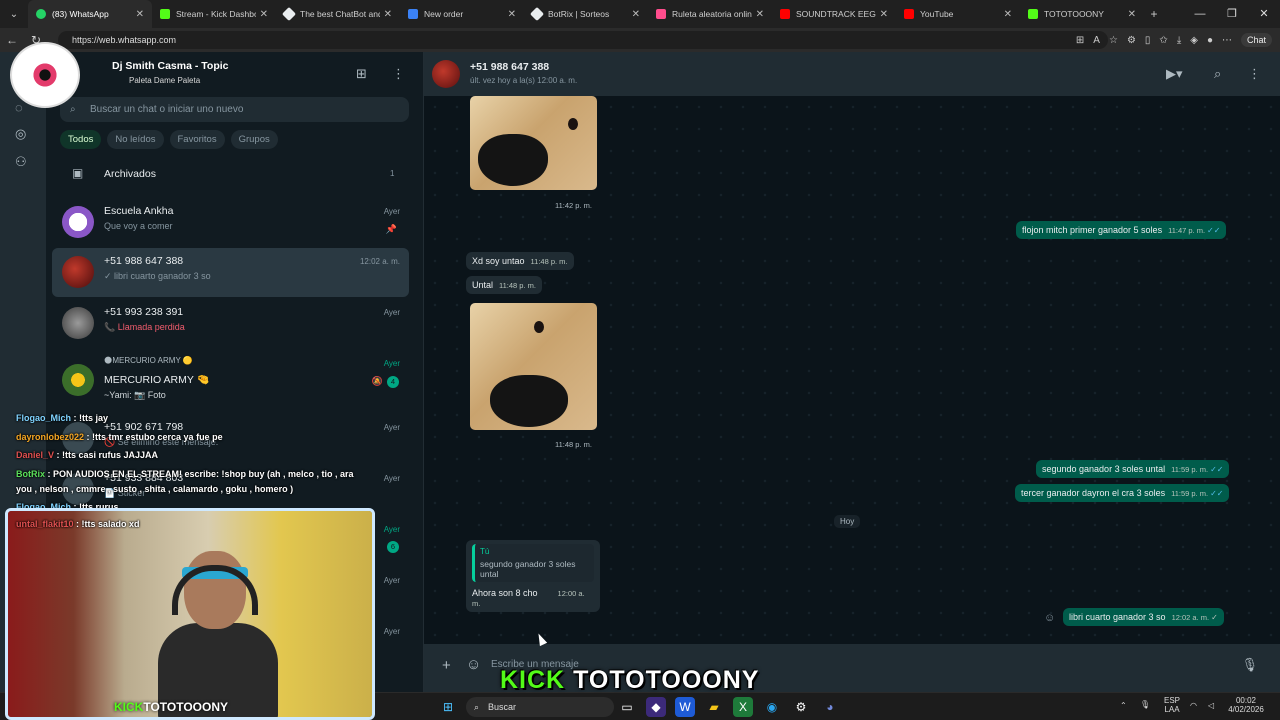  What do you see at coordinates (21, 162) in the screenshot?
I see `communities-icon: ⚇` at bounding box center [21, 162].